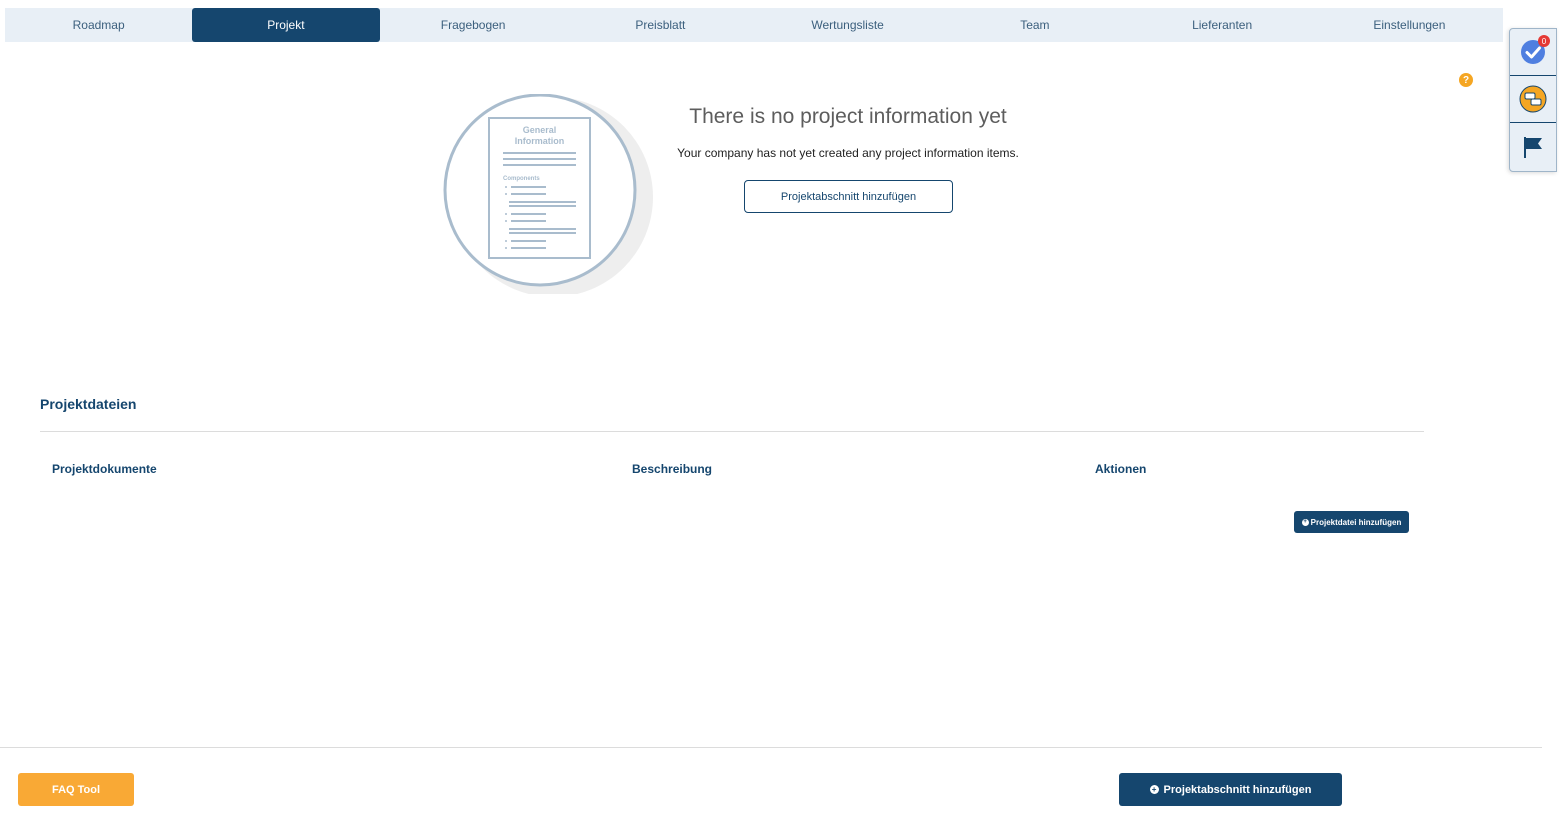  I want to click on column-header-description: Beschreibung, so click(672, 469).